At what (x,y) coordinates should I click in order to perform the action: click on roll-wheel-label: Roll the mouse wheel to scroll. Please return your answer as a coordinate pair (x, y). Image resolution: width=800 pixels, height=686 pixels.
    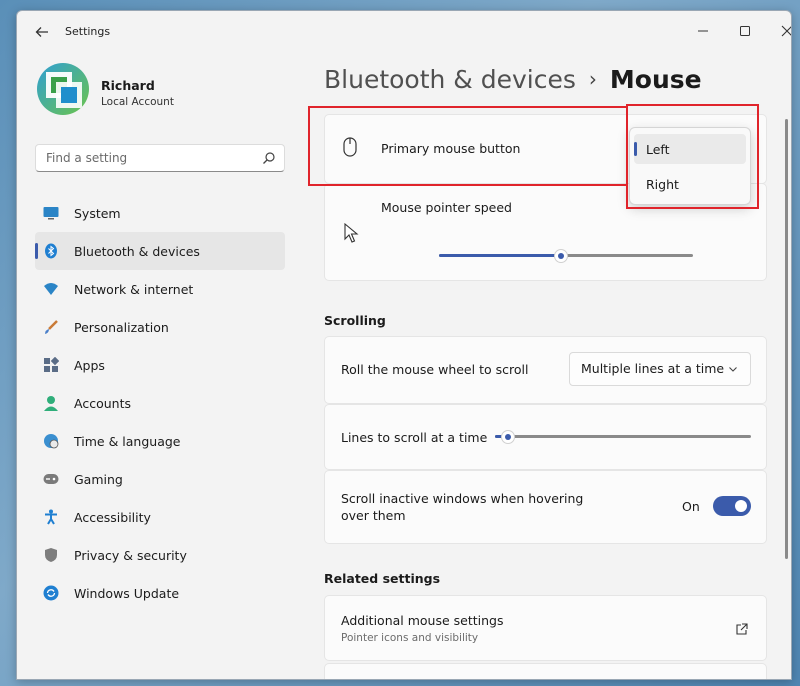
    Looking at the image, I should click on (435, 369).